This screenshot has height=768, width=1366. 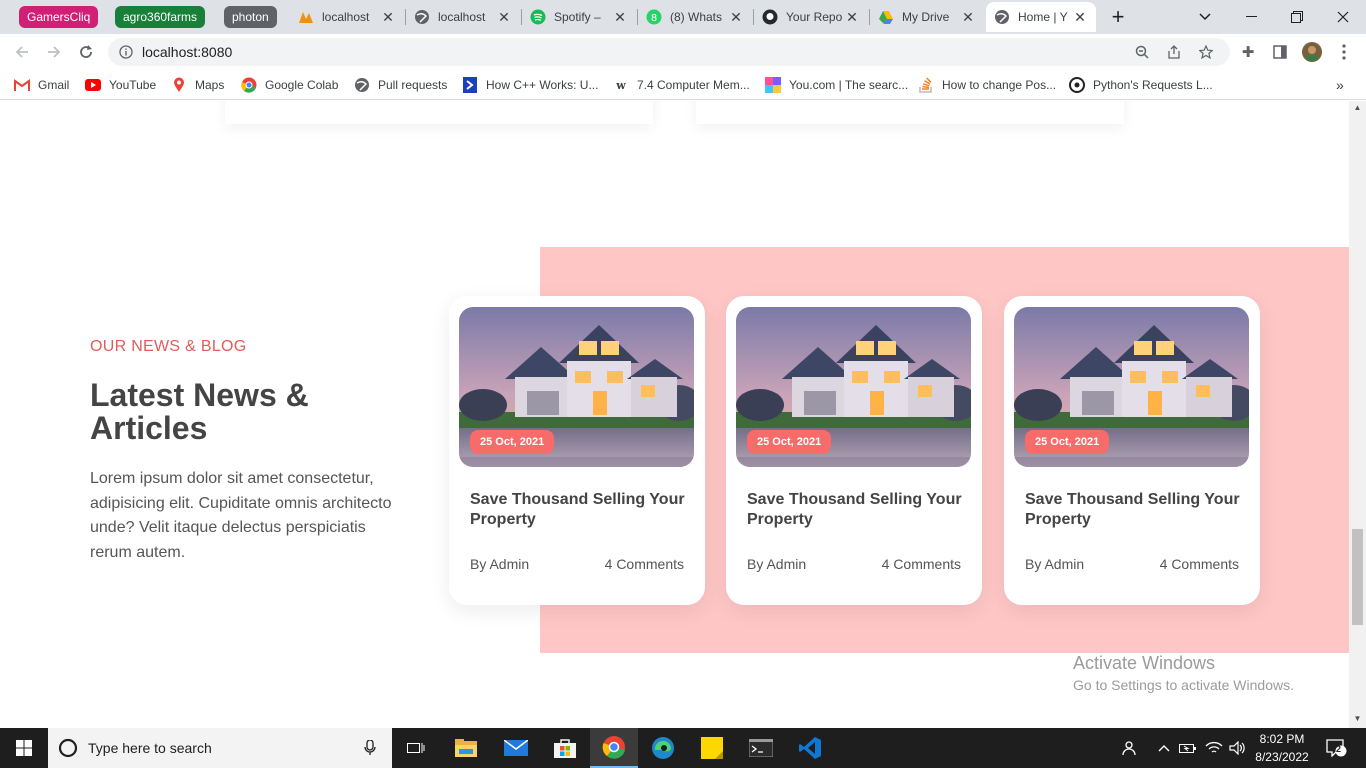 I want to click on reload-button, so click(x=86, y=52).